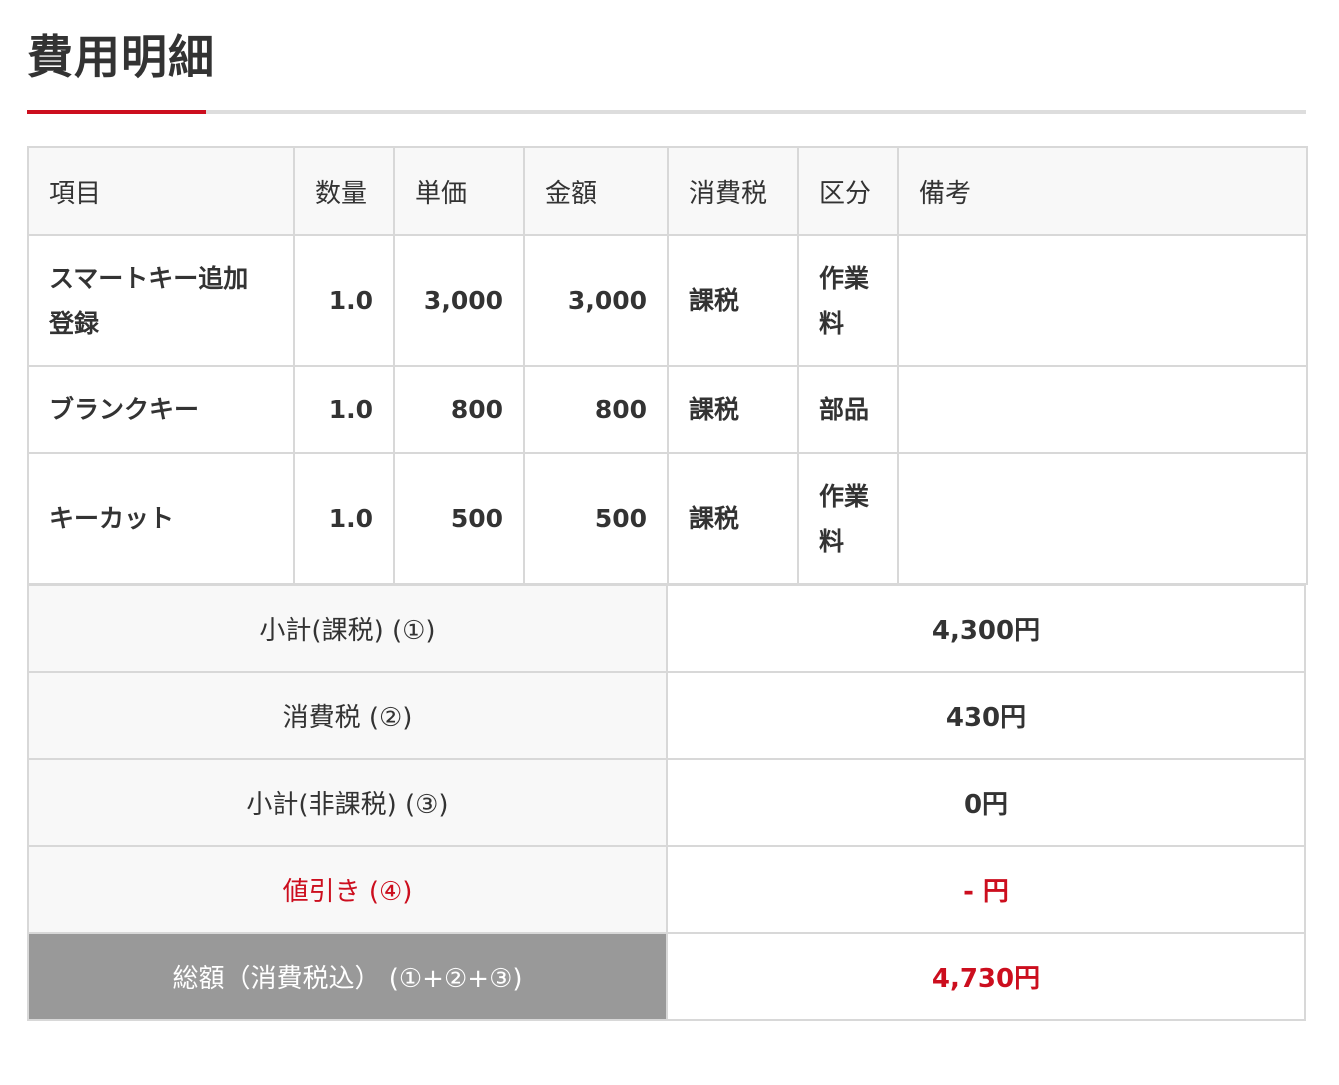 This screenshot has height=1085, width=1339. Describe the element at coordinates (986, 715) in the screenshot. I see `consumption-tax-value: 430円` at that location.